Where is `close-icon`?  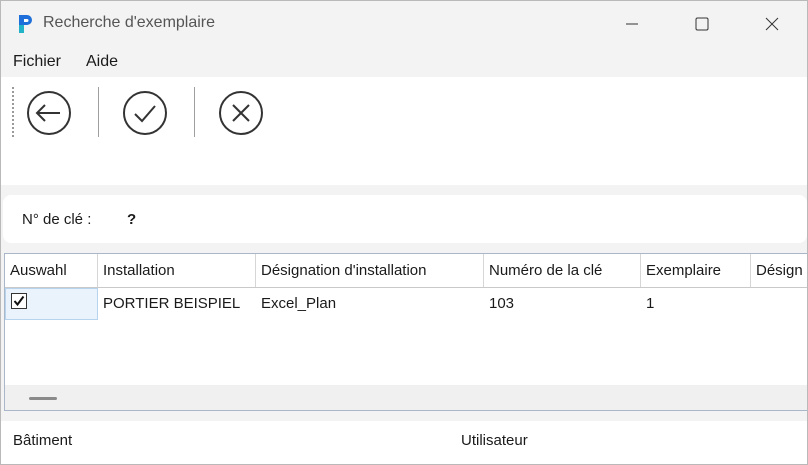 close-icon is located at coordinates (772, 24).